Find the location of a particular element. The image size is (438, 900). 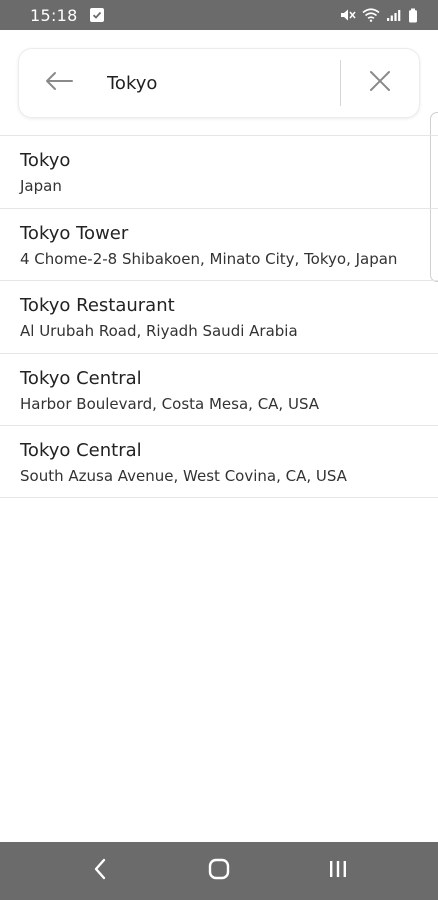

result-subtitle: South Azusa Avenue, West Covina, CA, USA is located at coordinates (183, 476).